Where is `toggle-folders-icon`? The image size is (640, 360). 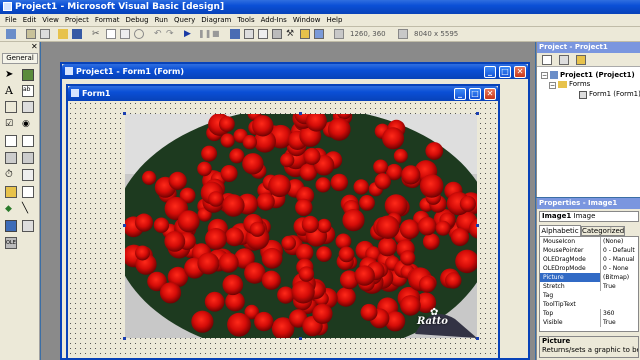
toggle-folders-icon is located at coordinates (581, 60).